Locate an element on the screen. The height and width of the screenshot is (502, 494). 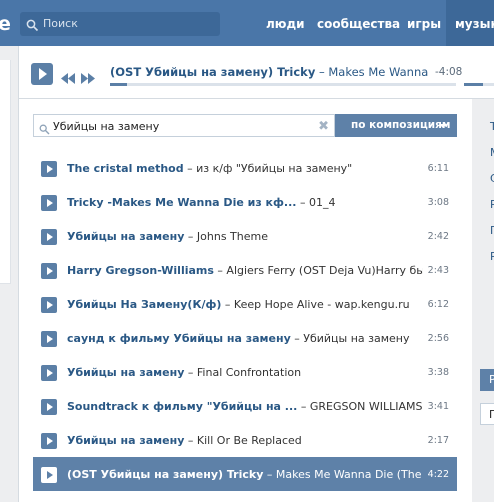
right-menu-item: С is located at coordinates (492, 178).